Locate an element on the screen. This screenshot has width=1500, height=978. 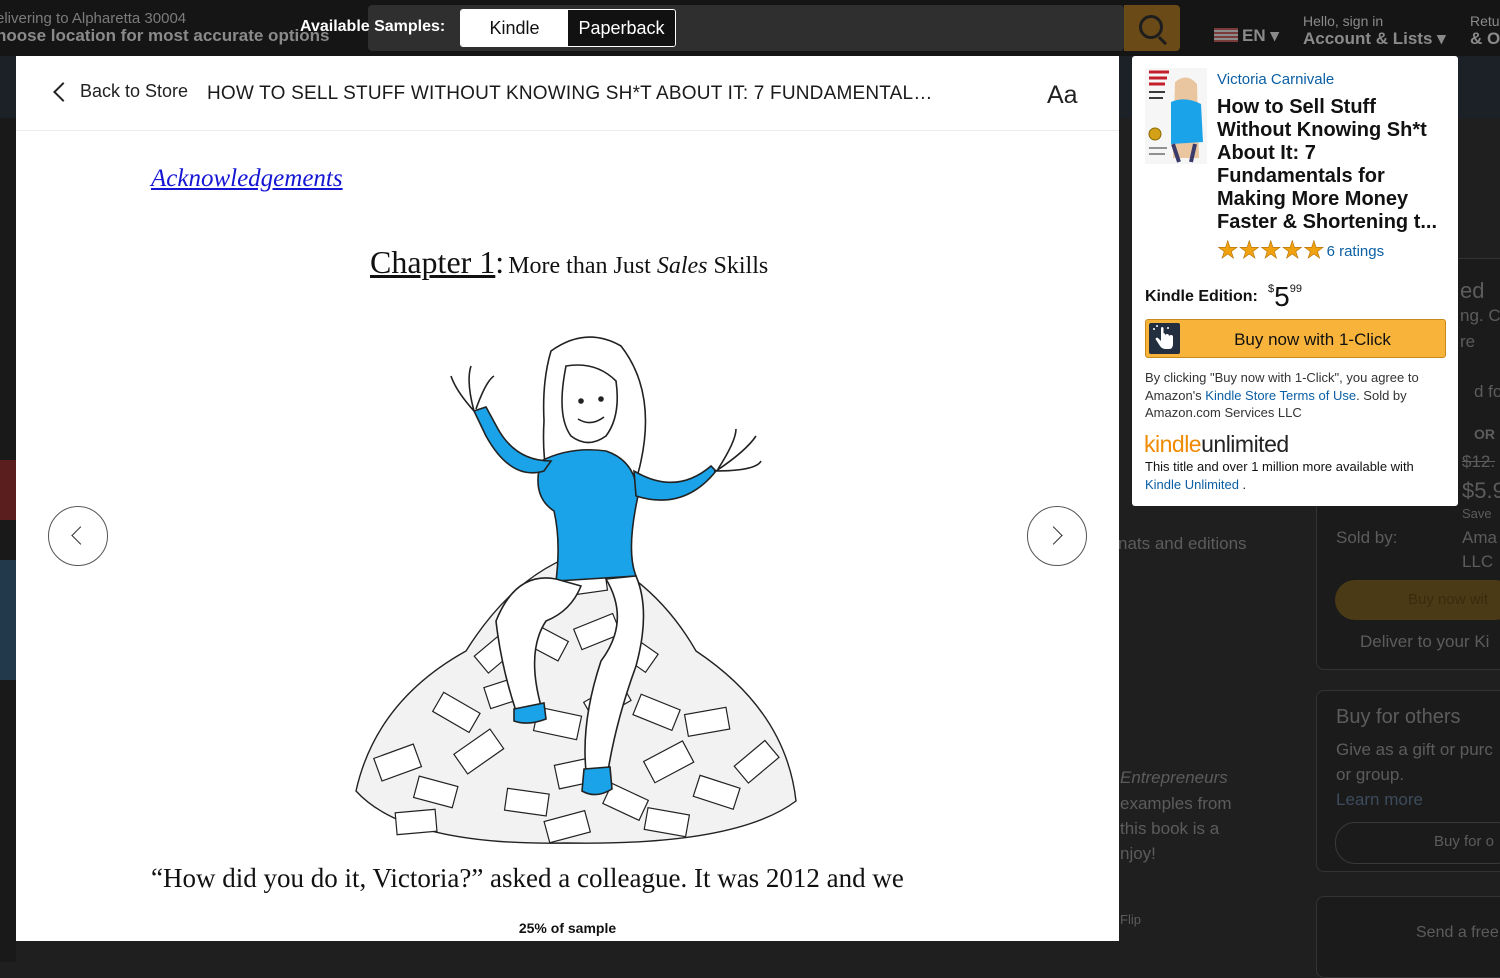
one-click-hand-icon is located at coordinates (1164, 338).